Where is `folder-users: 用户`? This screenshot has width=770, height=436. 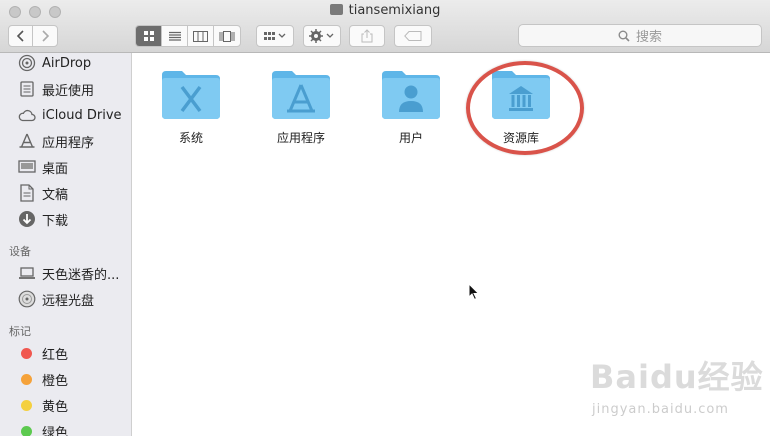 folder-users: 用户 is located at coordinates (411, 106).